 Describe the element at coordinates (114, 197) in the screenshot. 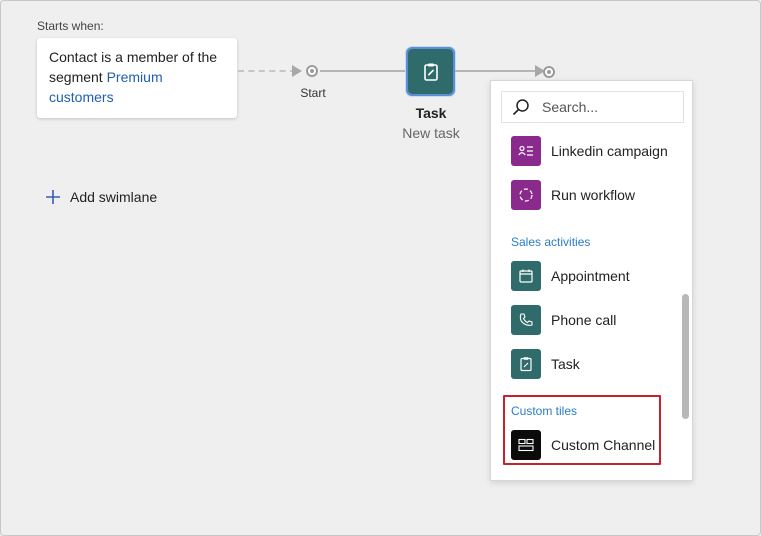

I see `add-swimlane-label: Add swimlane` at that location.